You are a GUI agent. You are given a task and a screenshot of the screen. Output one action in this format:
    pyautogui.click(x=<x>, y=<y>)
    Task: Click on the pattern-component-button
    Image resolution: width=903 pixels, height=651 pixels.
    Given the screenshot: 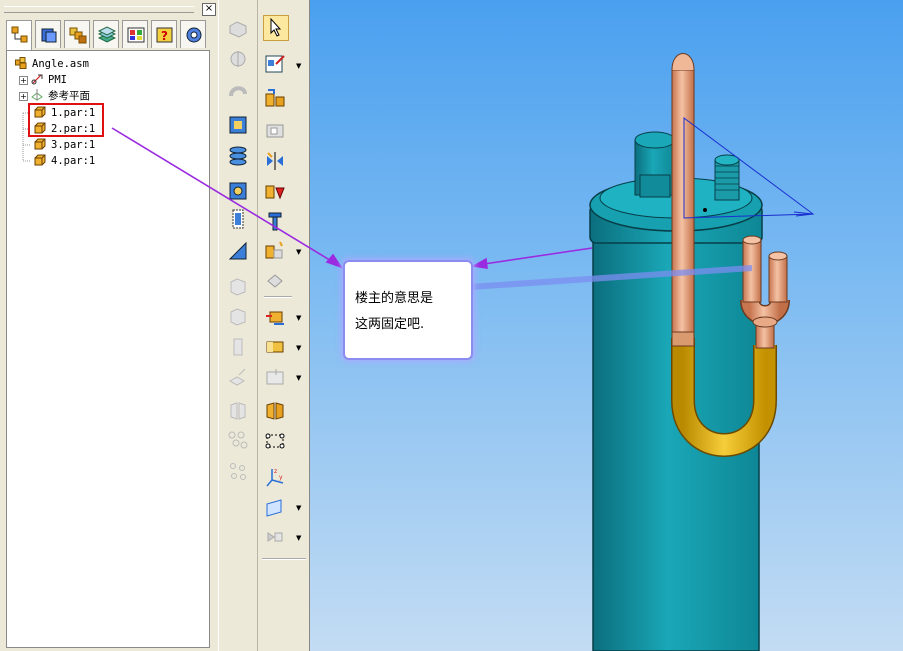 What is the action you would take?
    pyautogui.click(x=276, y=192)
    